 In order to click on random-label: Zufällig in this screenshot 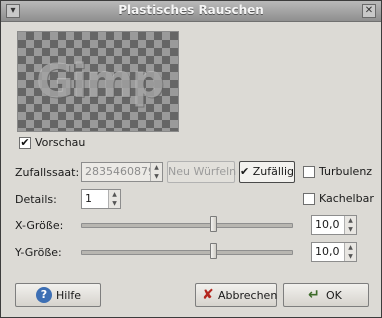, I will do `click(273, 171)`.